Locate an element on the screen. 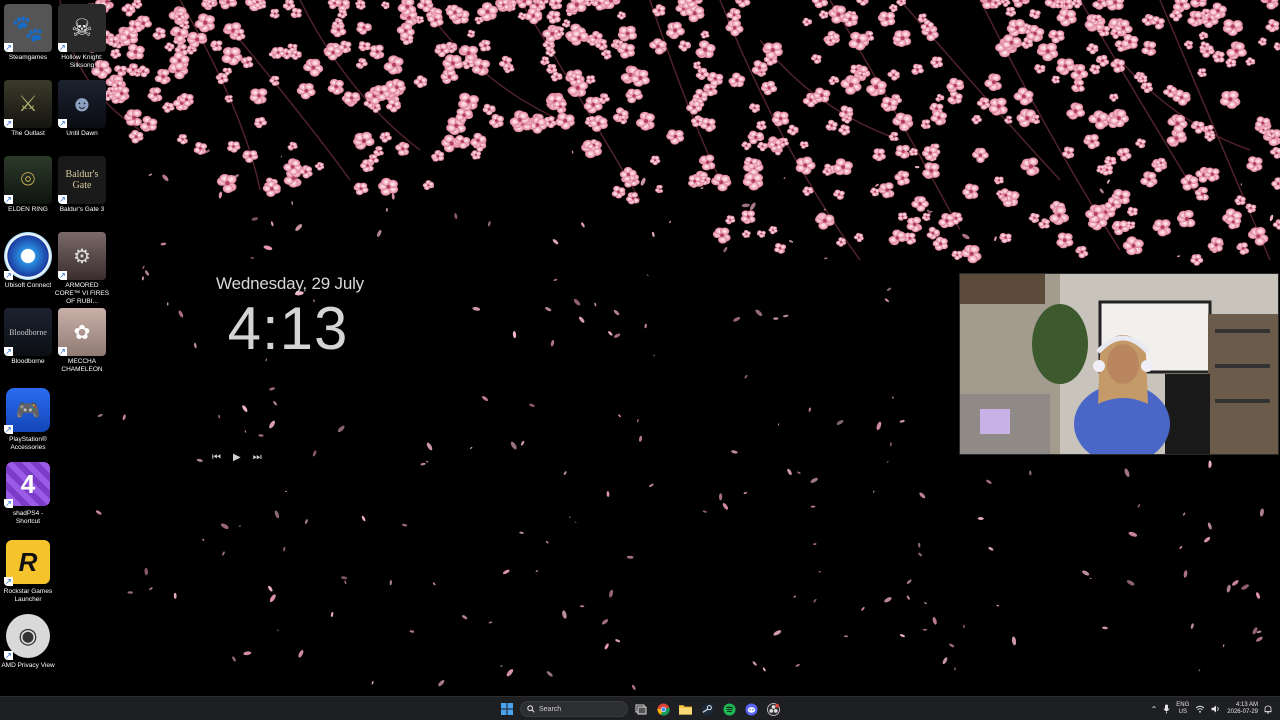 The height and width of the screenshot is (720, 1280). desktop-shortcut: ⌾ ↗ ELDEN RING is located at coordinates (28, 185).